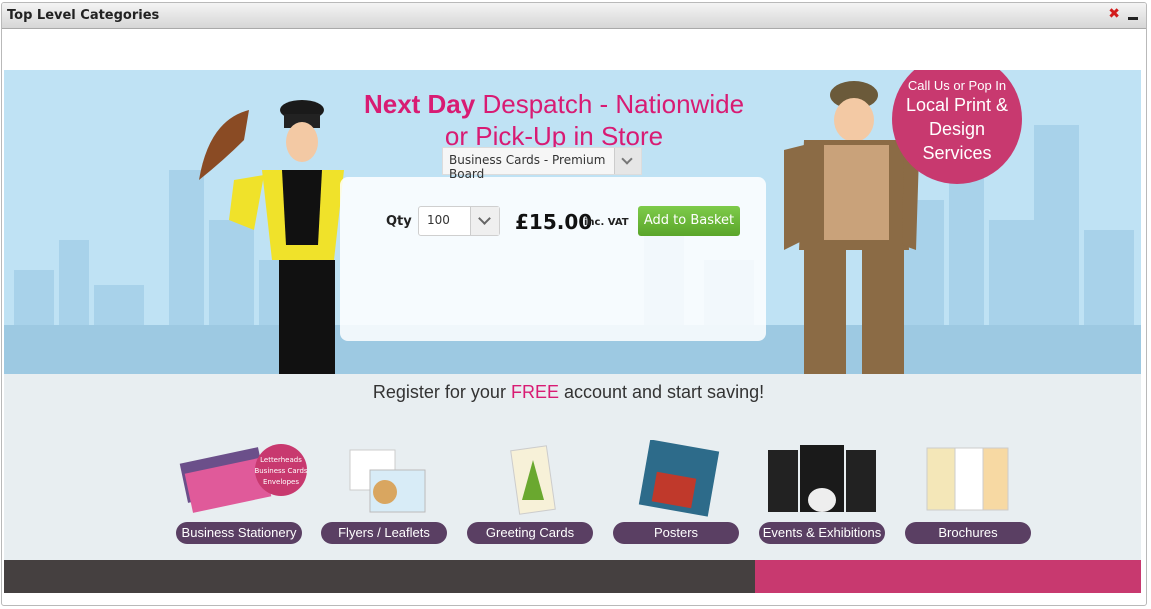 Image resolution: width=1151 pixels, height=609 pixels. Describe the element at coordinates (1133, 18) in the screenshot. I see `minimize-icon` at that location.